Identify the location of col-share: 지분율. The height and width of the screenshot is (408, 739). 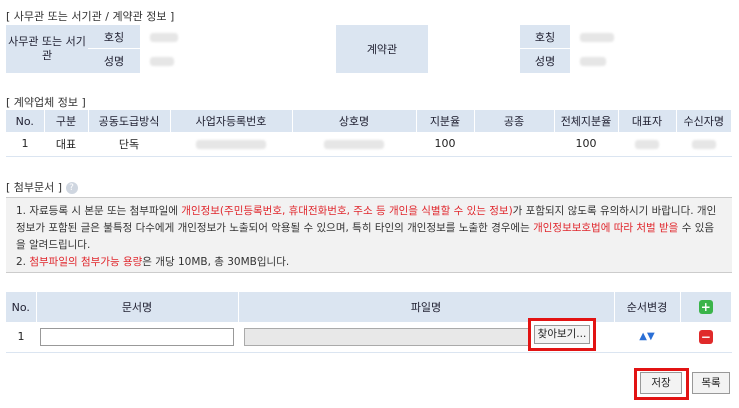
(445, 121).